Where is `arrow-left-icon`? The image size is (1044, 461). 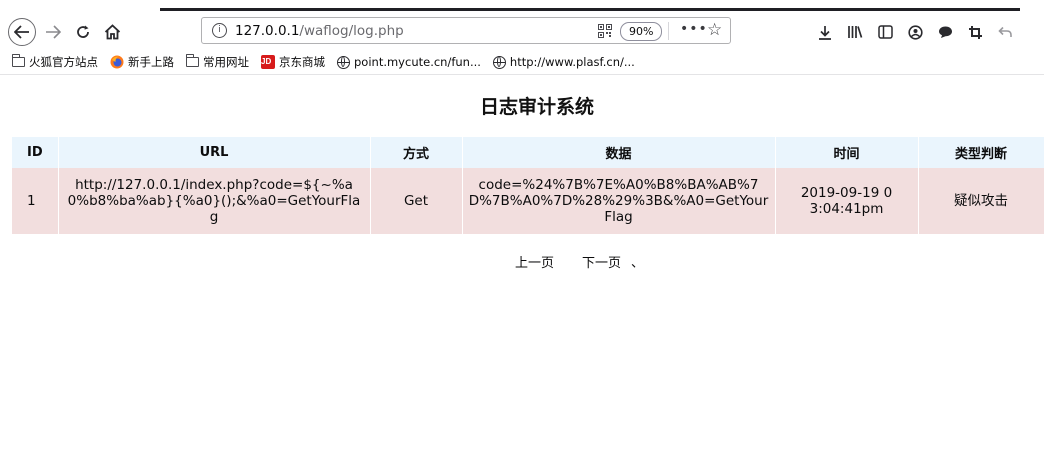 arrow-left-icon is located at coordinates (21, 32).